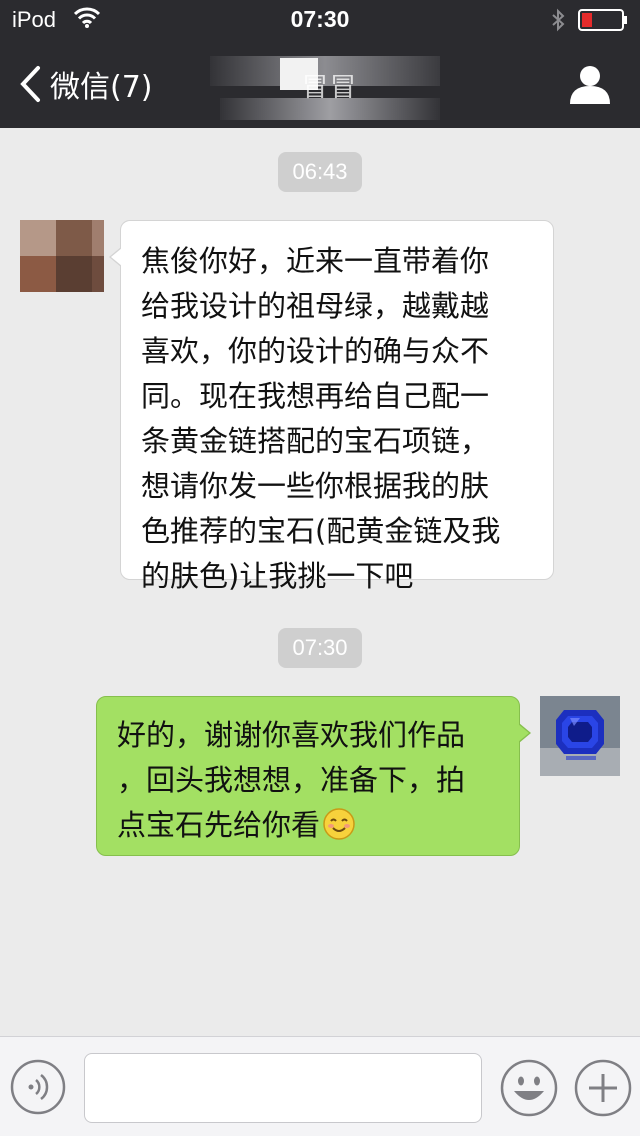  I want to click on voice-icon, so click(38, 1087).